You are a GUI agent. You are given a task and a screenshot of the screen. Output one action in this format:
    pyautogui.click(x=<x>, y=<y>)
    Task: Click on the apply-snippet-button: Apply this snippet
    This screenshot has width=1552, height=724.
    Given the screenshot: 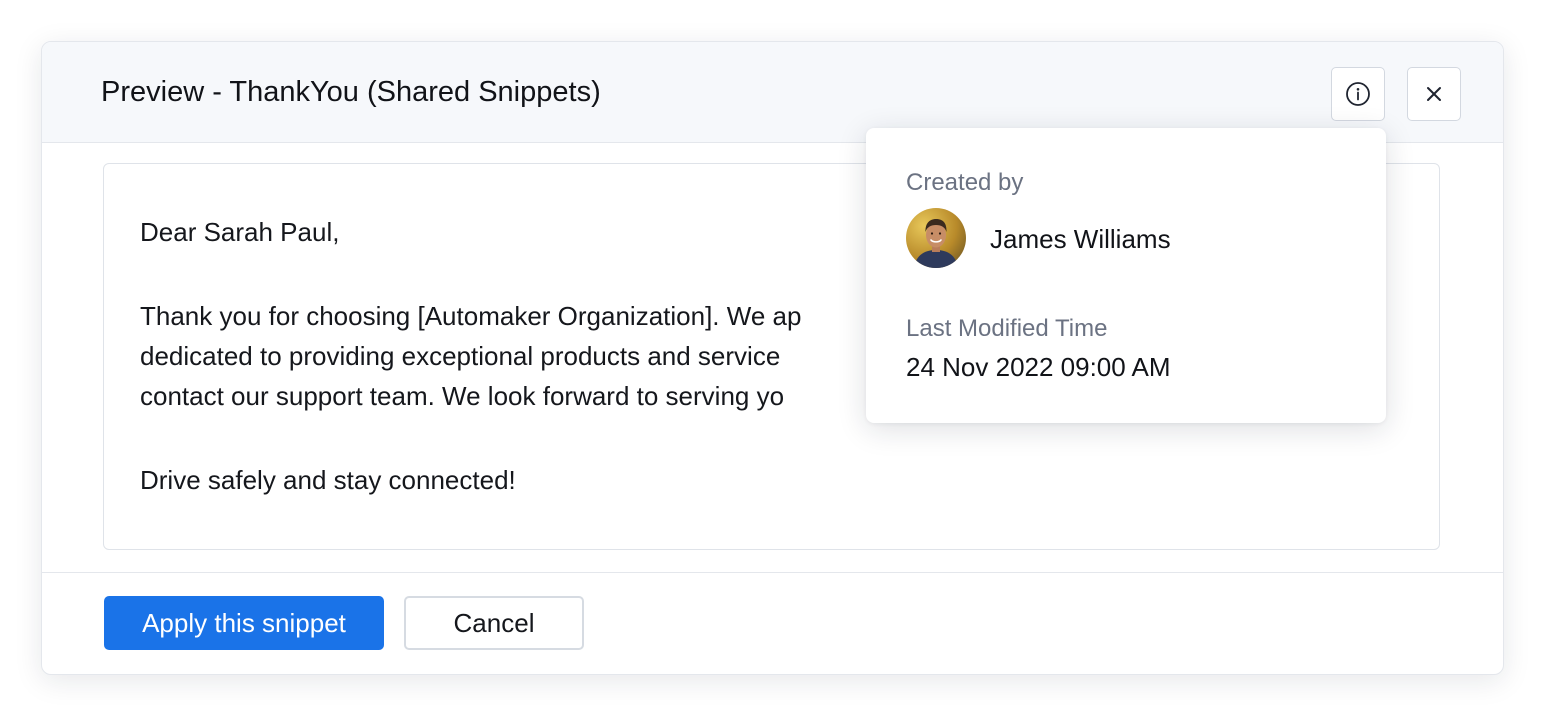 What is the action you would take?
    pyautogui.click(x=244, y=623)
    